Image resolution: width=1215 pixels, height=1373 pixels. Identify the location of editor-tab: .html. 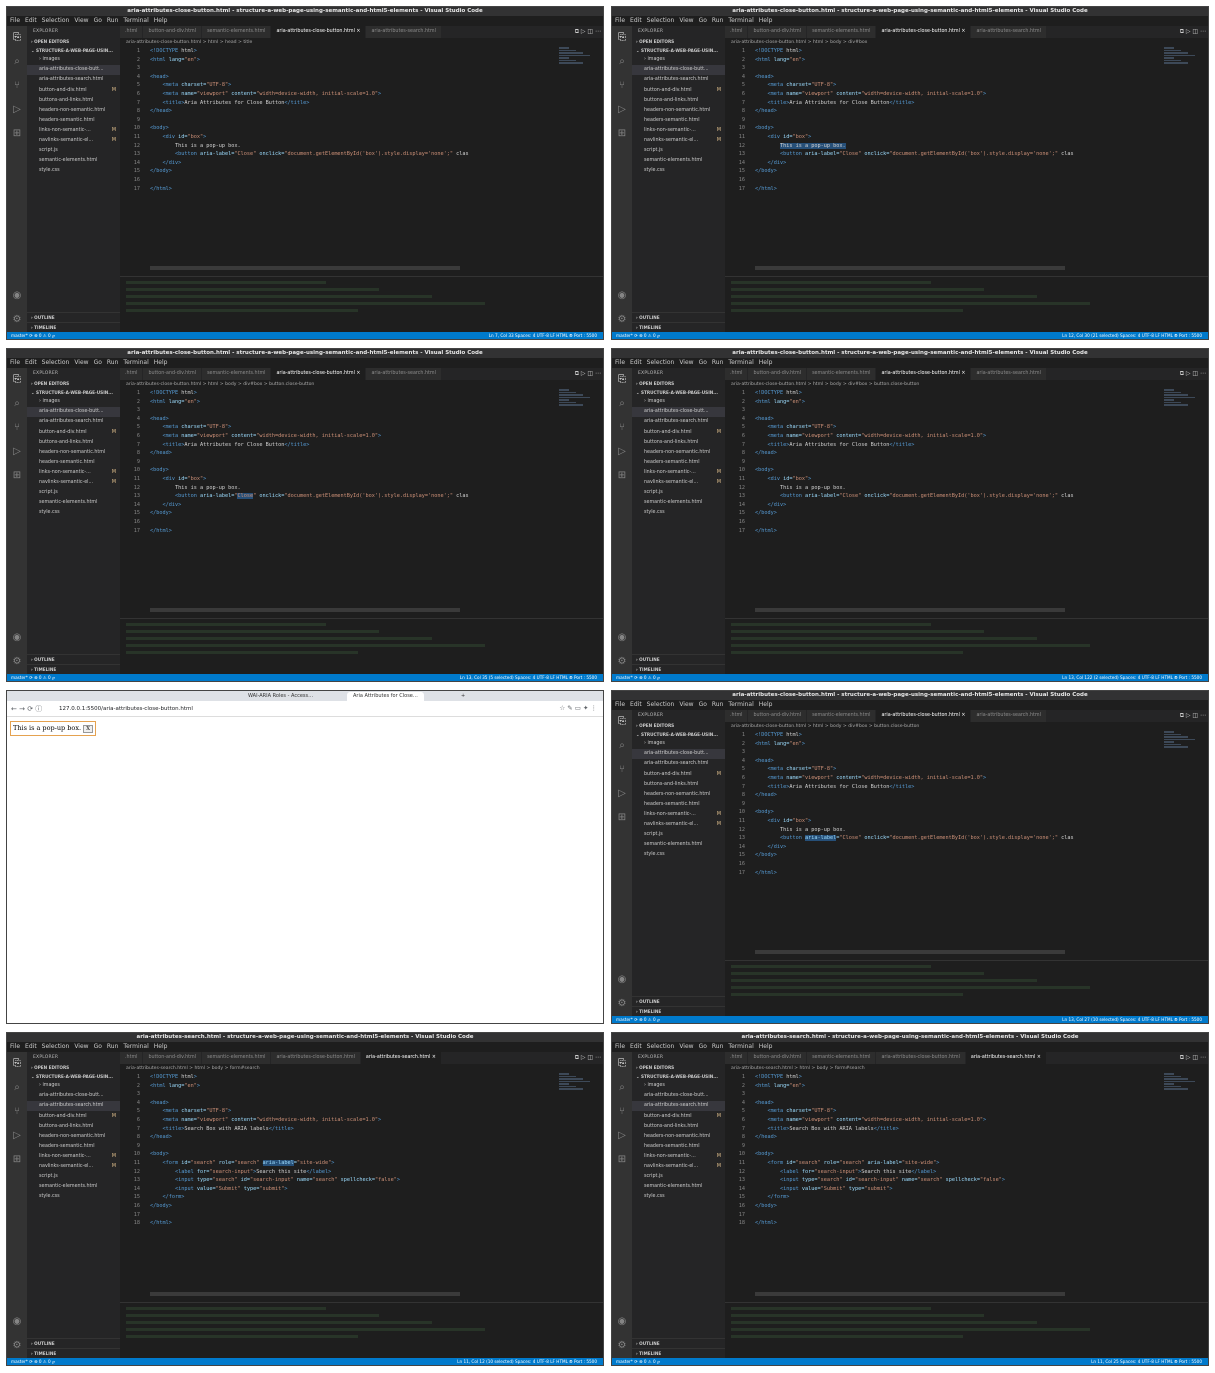
(737, 32).